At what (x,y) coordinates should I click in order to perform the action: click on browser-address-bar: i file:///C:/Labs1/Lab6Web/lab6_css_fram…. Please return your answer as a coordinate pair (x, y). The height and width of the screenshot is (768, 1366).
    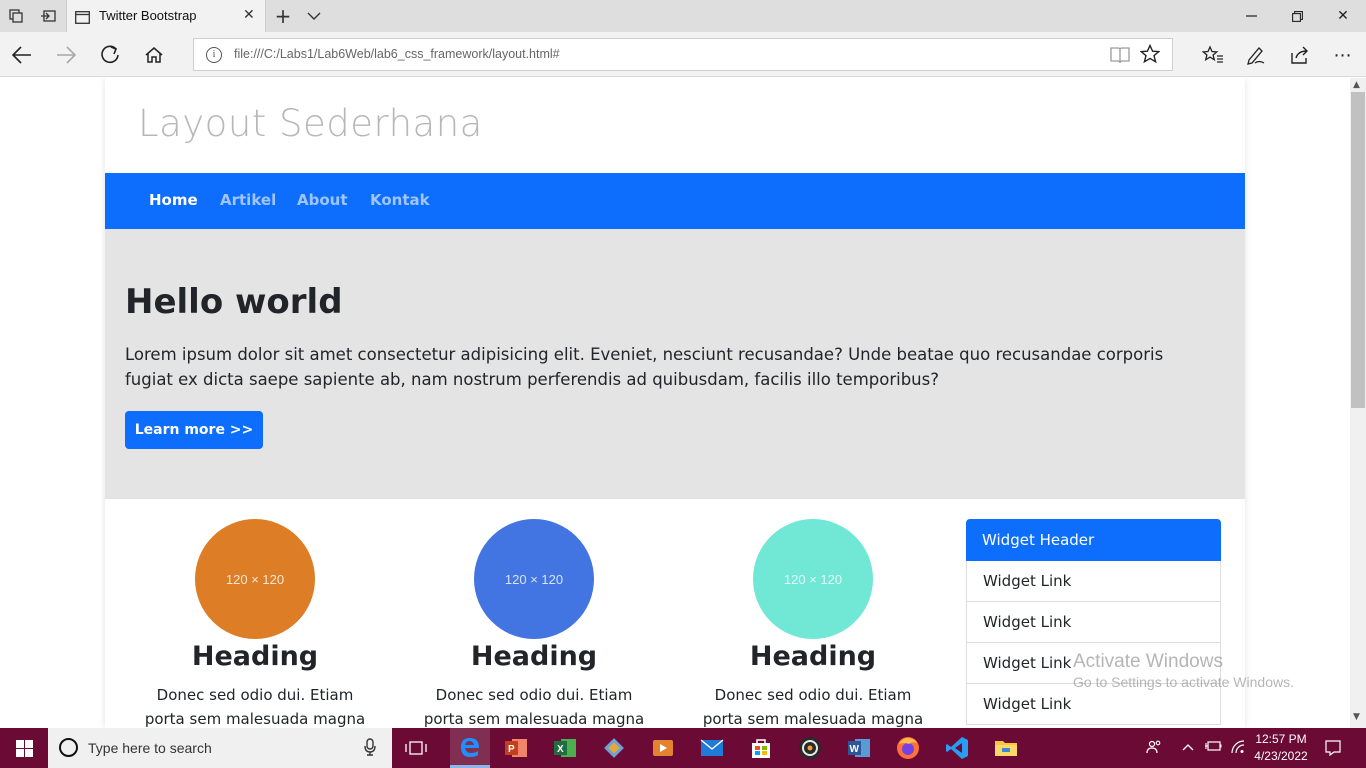
    Looking at the image, I should click on (683, 54).